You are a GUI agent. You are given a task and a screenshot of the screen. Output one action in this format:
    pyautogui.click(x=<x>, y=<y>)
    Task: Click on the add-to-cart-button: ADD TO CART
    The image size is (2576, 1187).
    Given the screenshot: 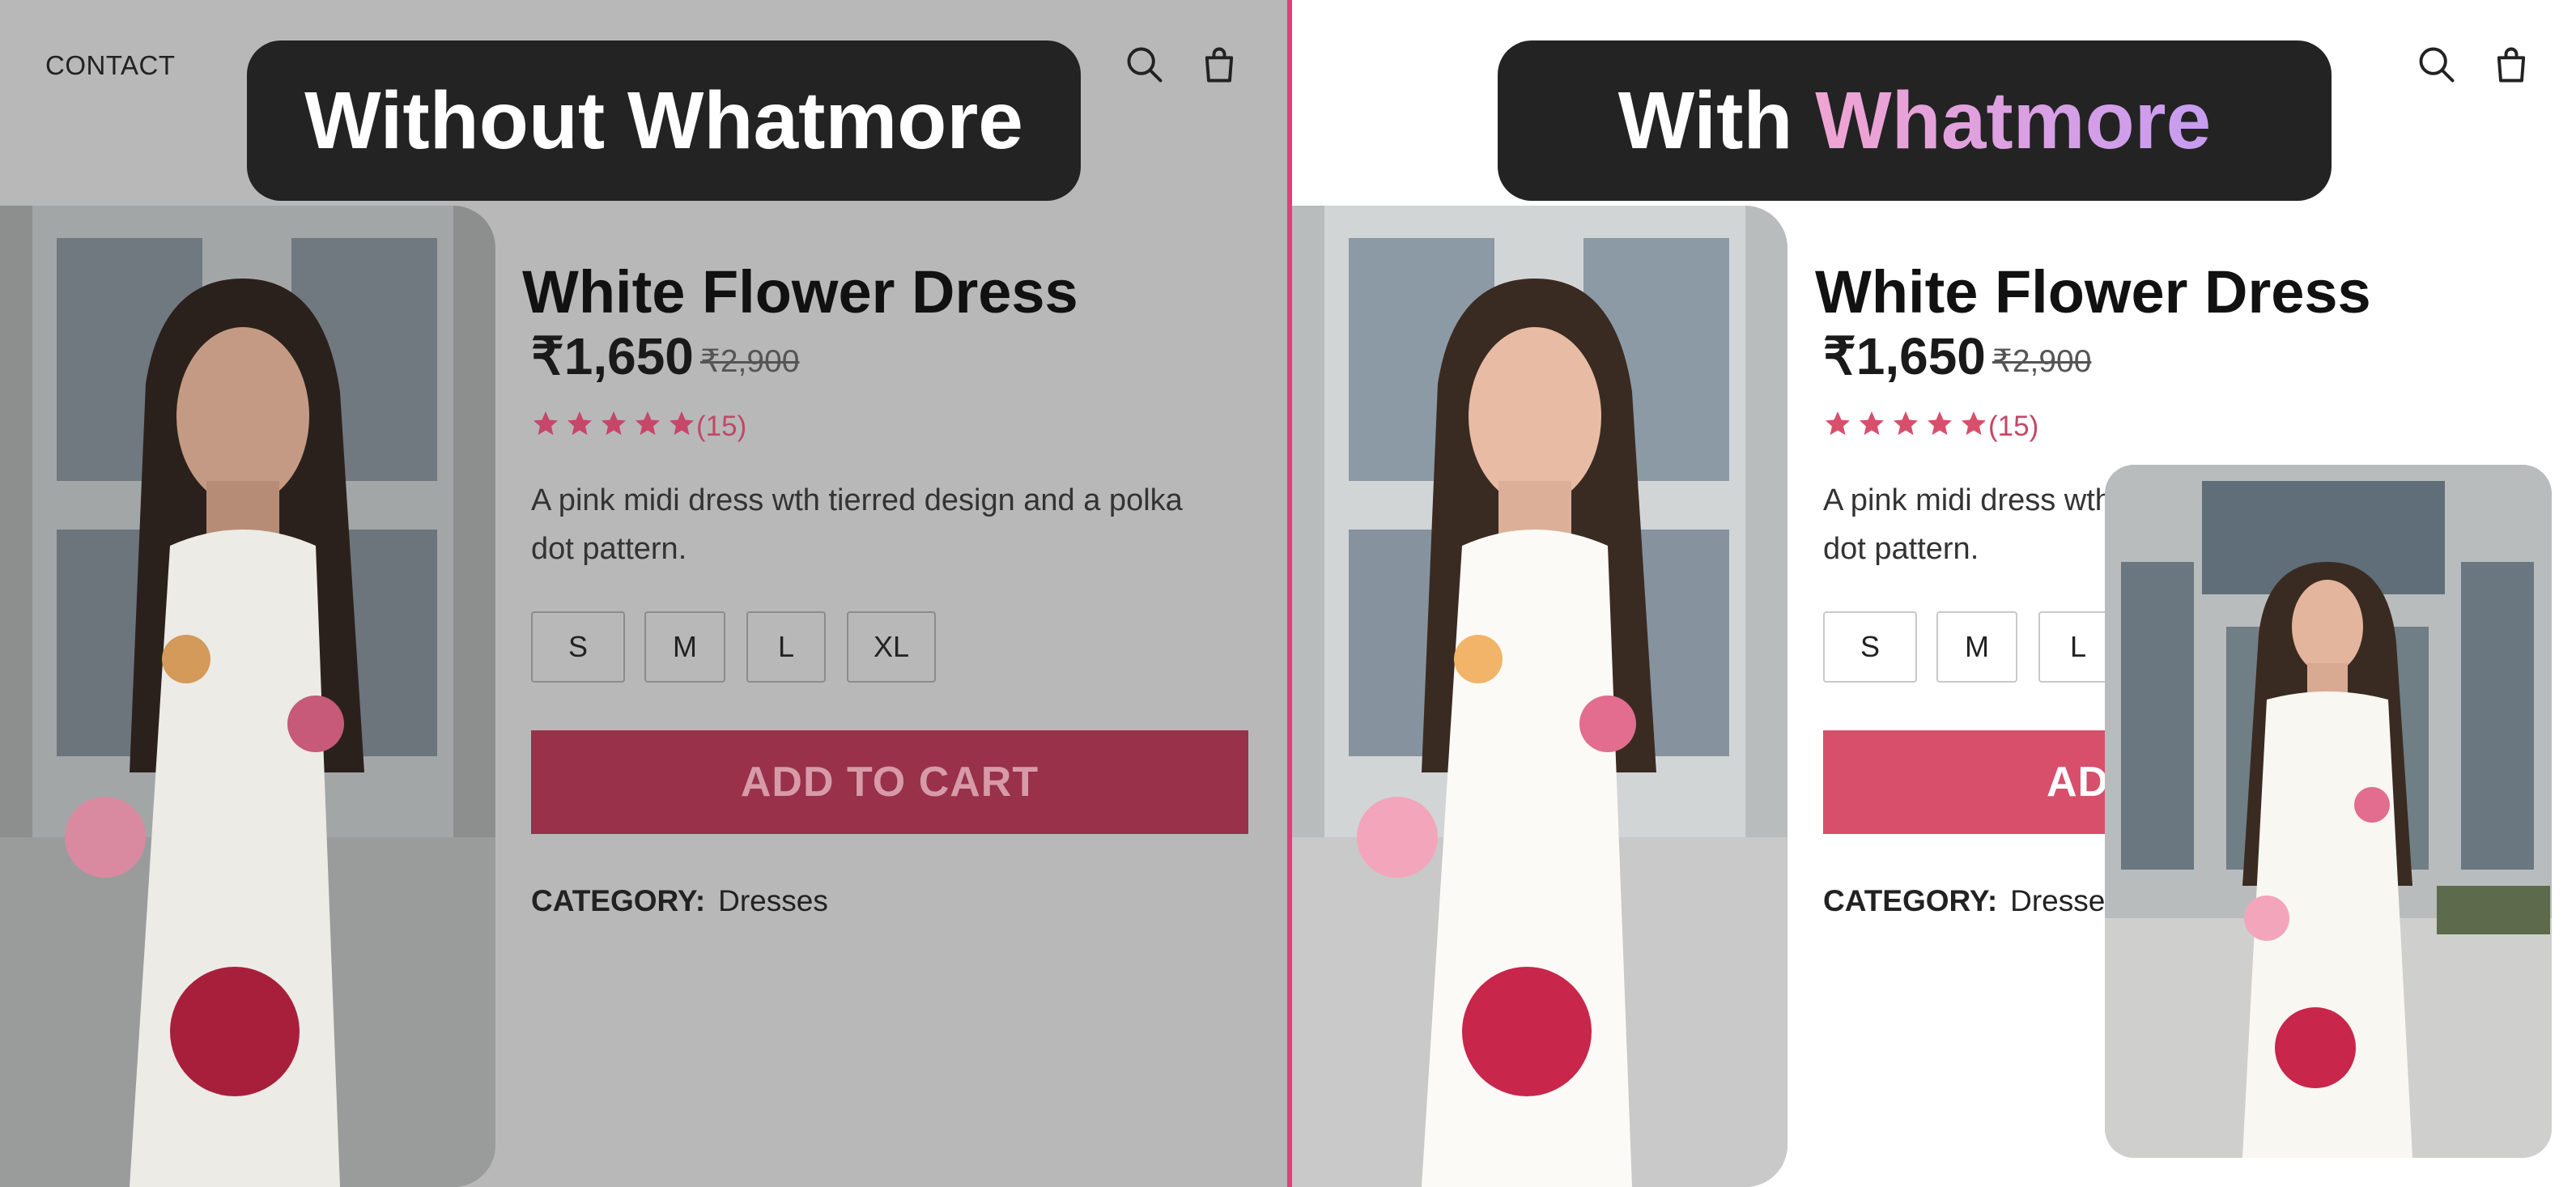 What is the action you would take?
    pyautogui.click(x=890, y=782)
    